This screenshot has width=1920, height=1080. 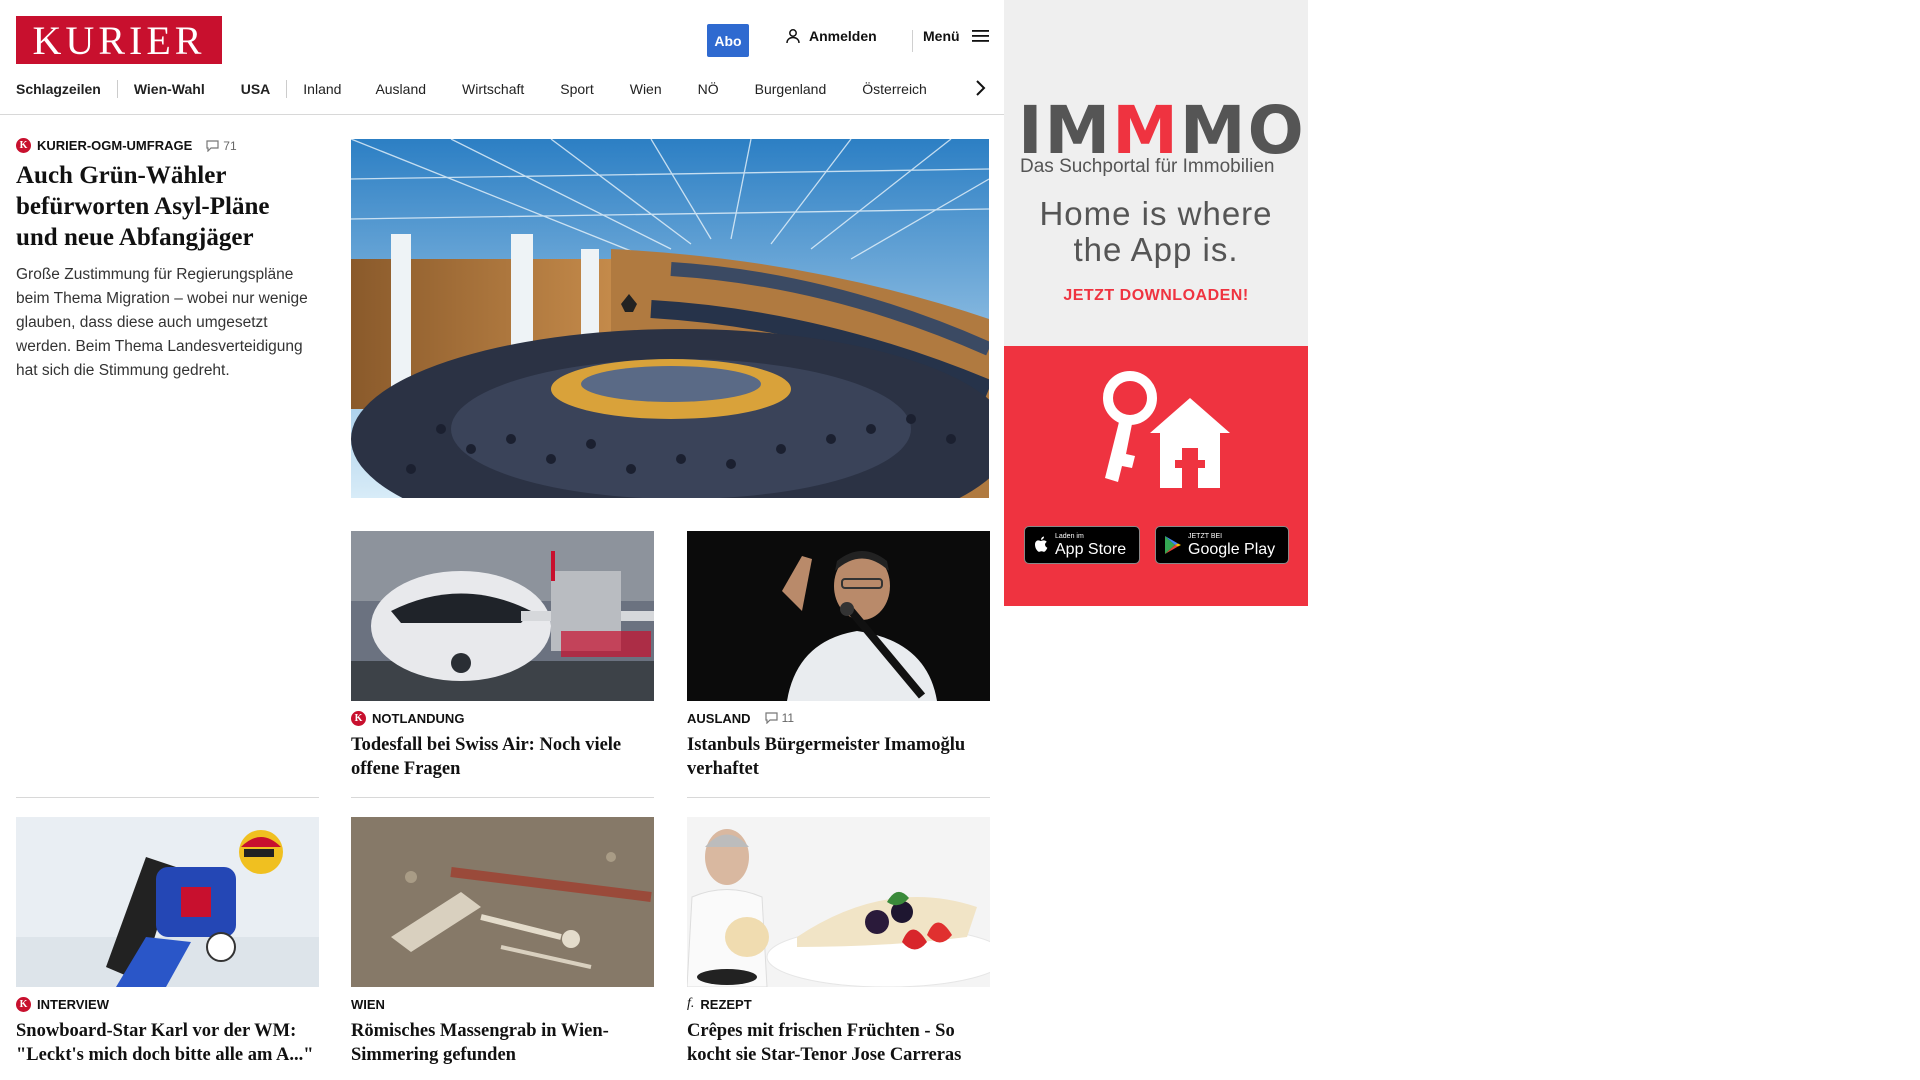 I want to click on menu-button: Menü, so click(x=956, y=36).